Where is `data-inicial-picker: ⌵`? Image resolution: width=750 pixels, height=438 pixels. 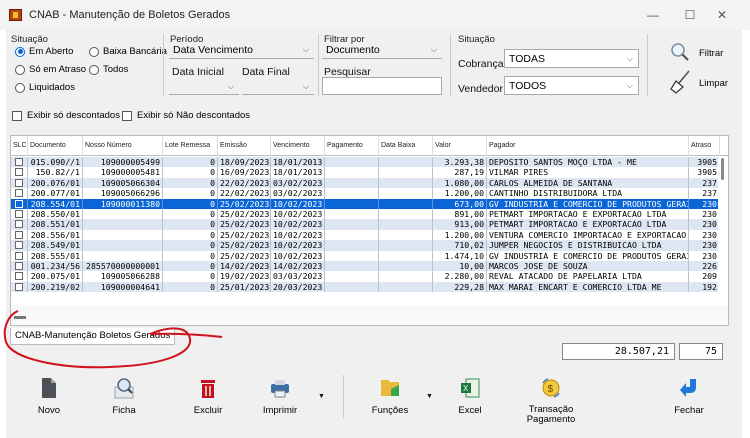
data-inicial-picker: ⌵ is located at coordinates (204, 87).